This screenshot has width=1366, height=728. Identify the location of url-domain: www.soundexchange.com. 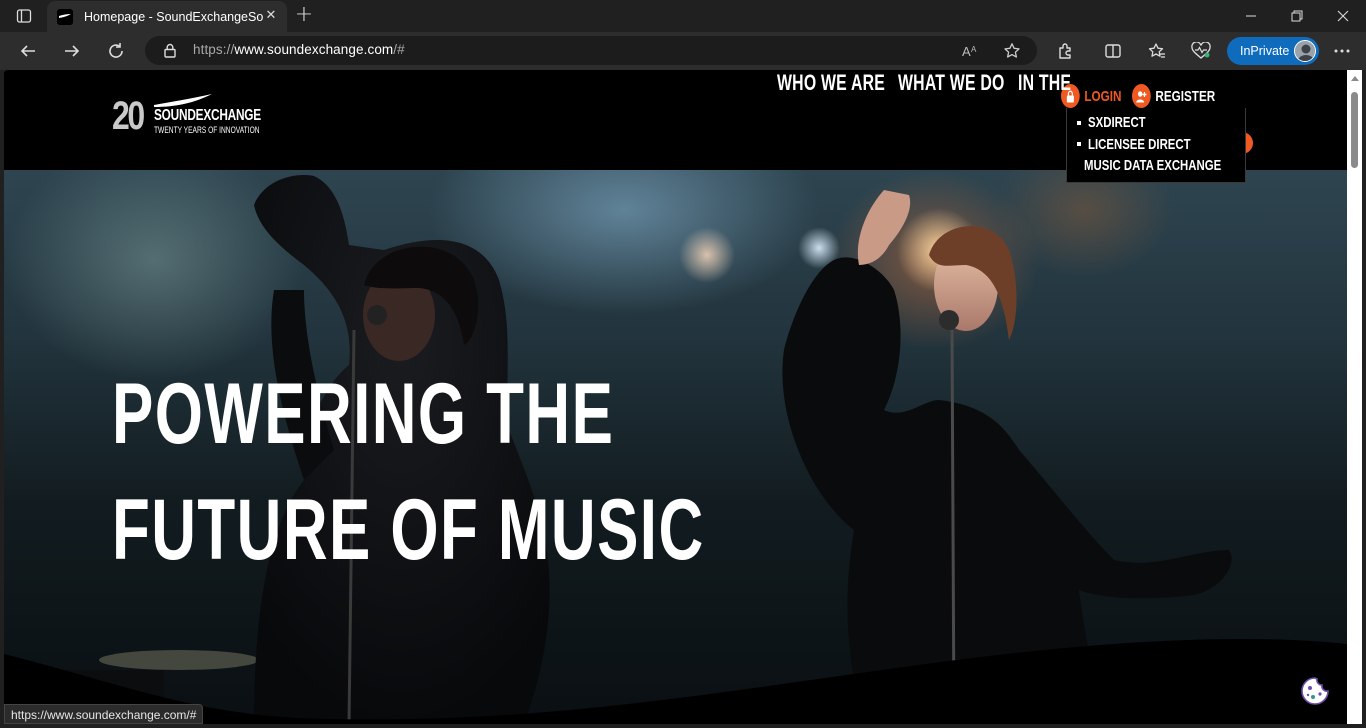
(314, 49).